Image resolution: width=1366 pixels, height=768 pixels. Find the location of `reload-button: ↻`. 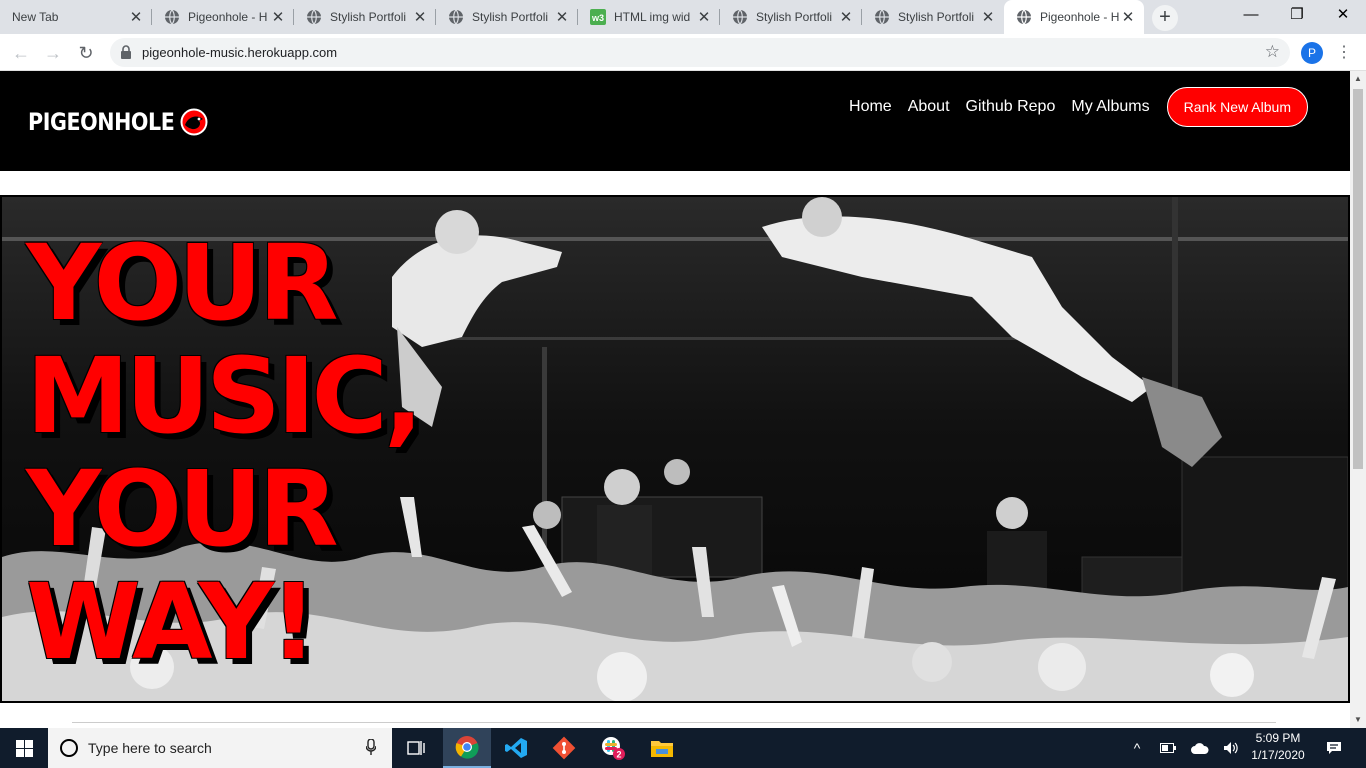

reload-button: ↻ is located at coordinates (86, 53).